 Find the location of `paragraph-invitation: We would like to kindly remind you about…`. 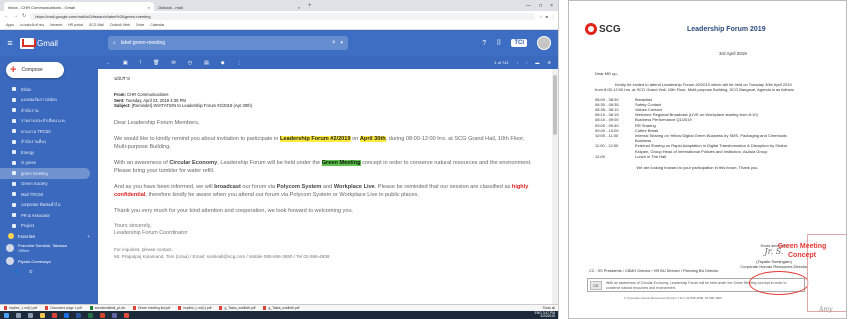

paragraph-invitation: We would like to kindly remind you about… is located at coordinates (319, 142).